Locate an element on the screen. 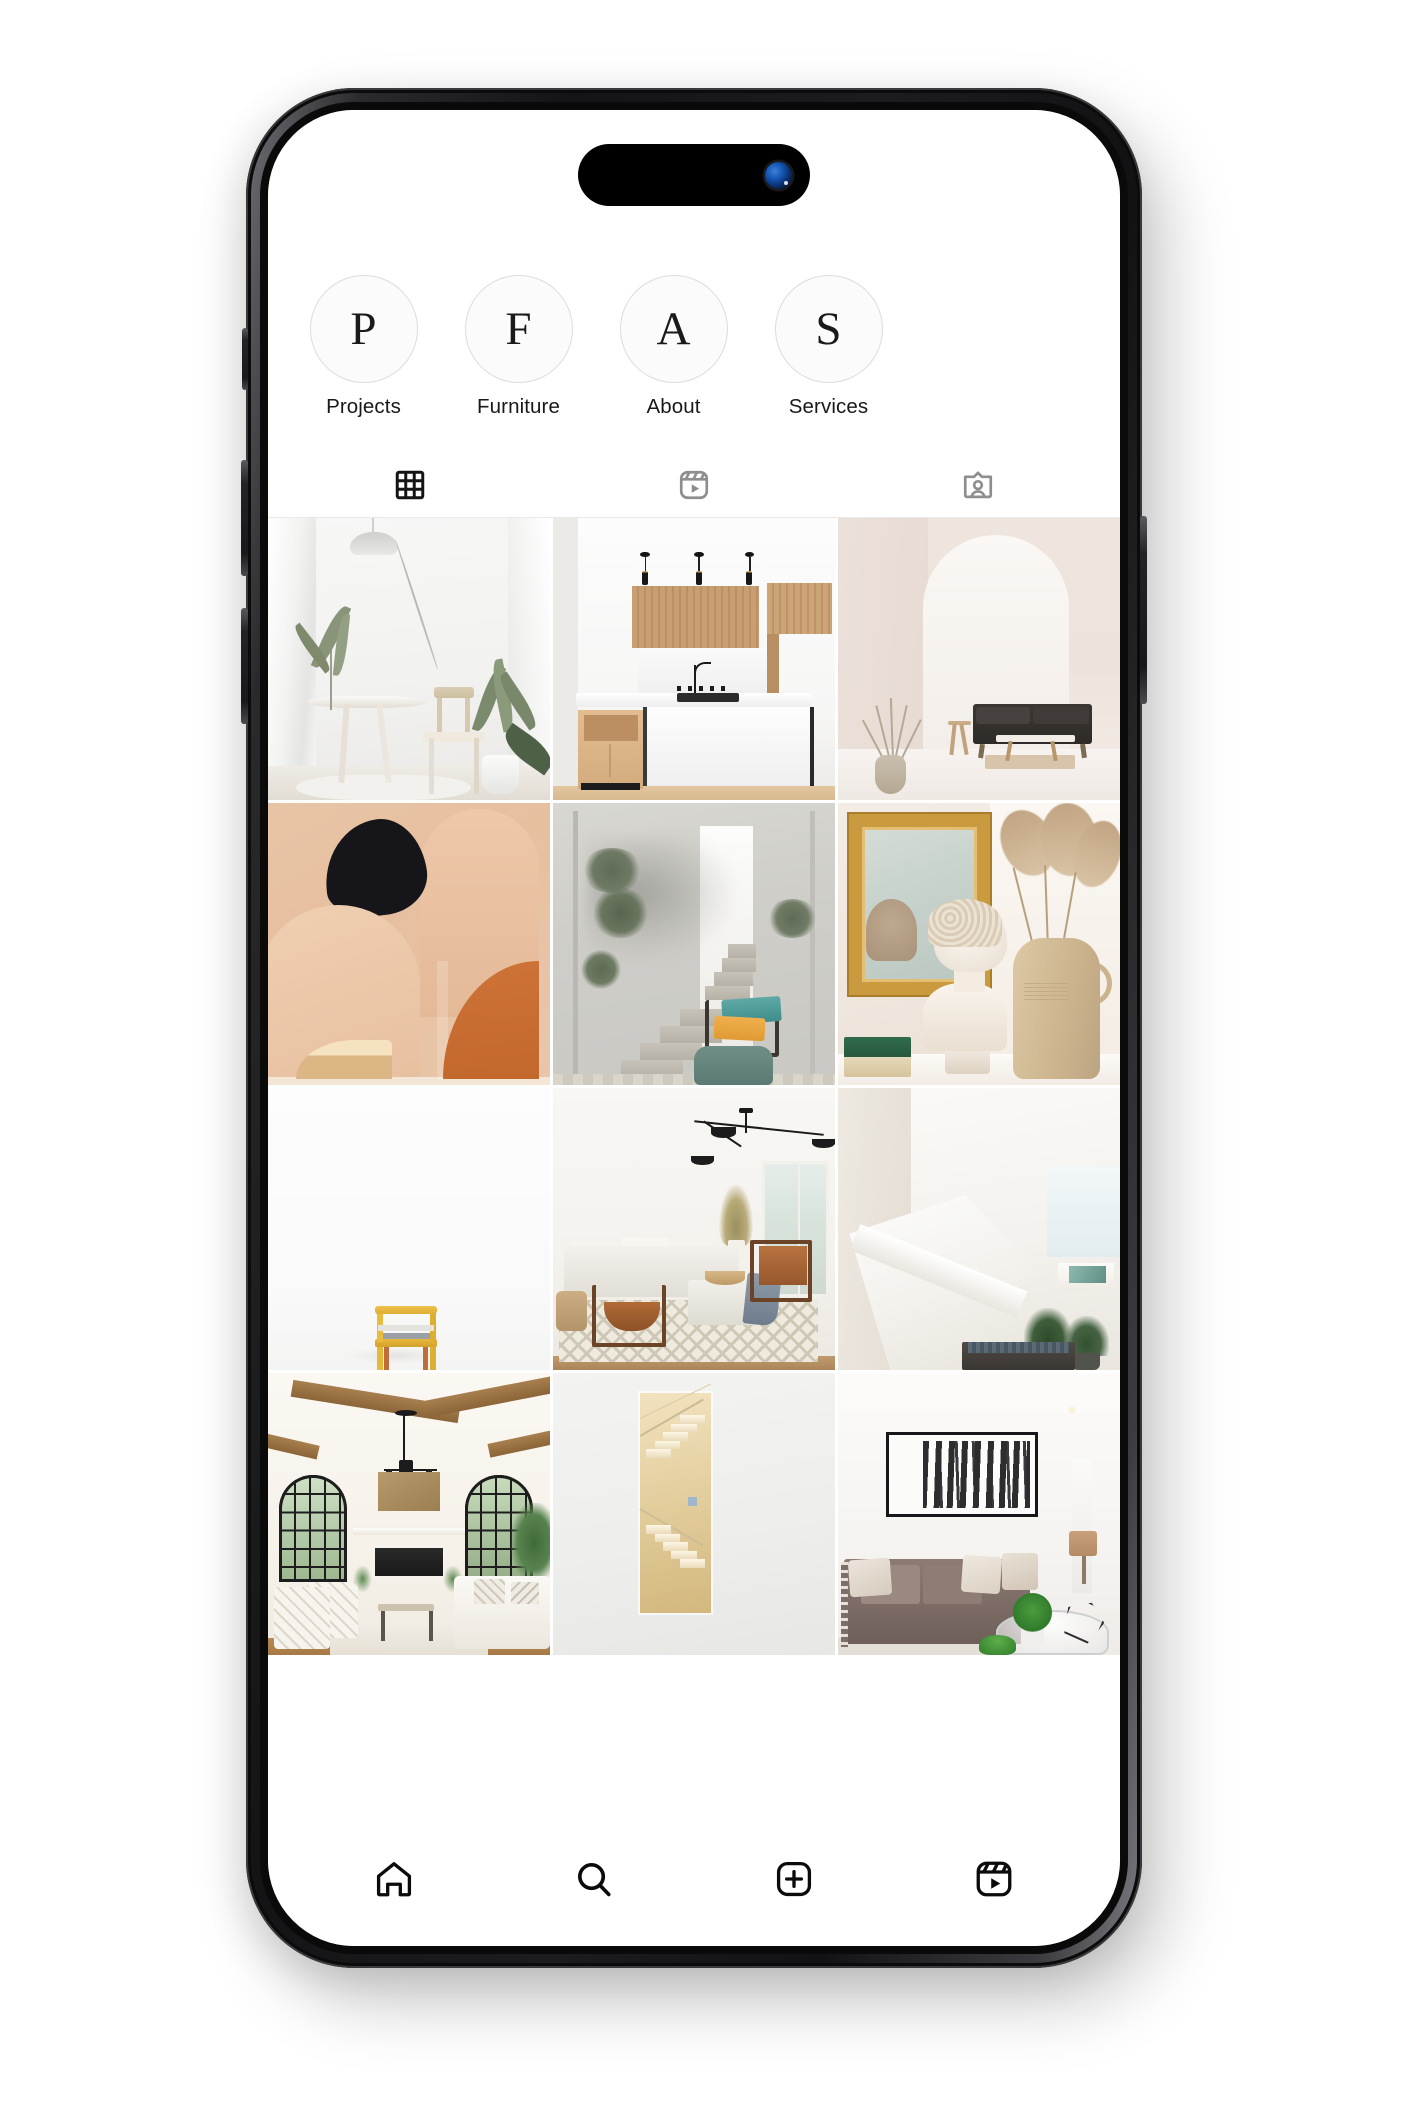 The image size is (1411, 2128). camera-lens-icon is located at coordinates (778, 175).